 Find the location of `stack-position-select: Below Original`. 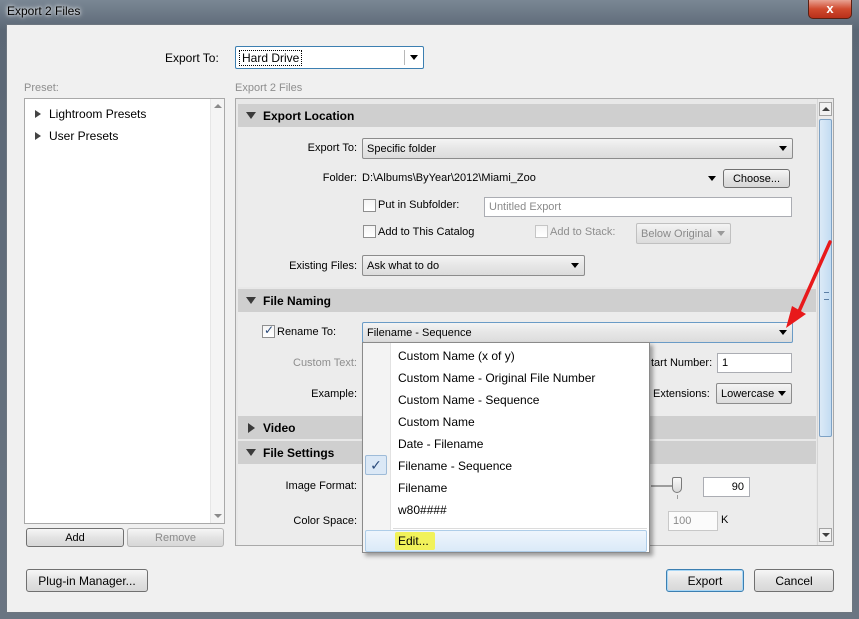

stack-position-select: Below Original is located at coordinates (683, 233).